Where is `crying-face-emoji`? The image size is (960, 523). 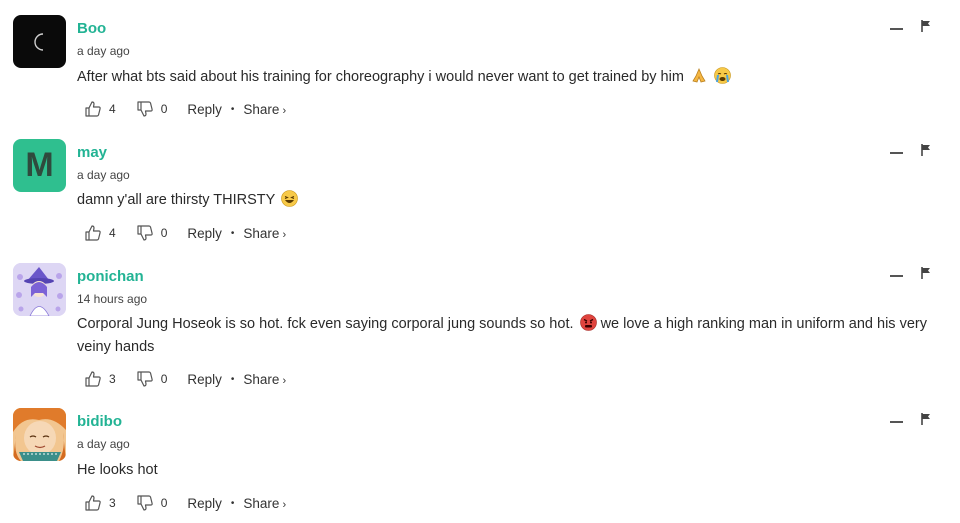 crying-face-emoji is located at coordinates (722, 75).